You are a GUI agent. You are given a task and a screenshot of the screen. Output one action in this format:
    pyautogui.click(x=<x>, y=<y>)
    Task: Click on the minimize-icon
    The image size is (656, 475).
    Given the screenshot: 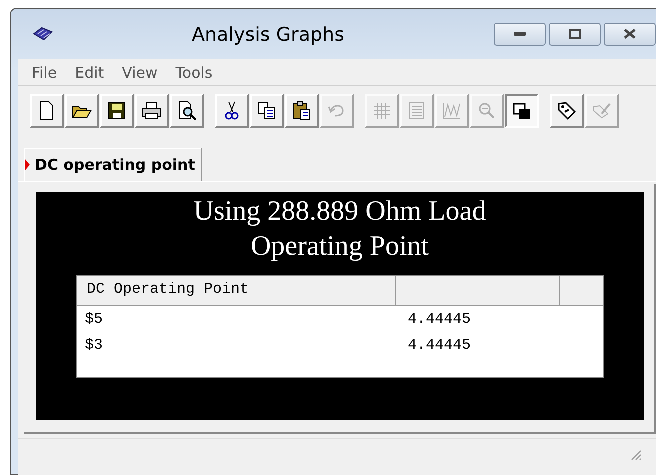 What is the action you would take?
    pyautogui.click(x=520, y=34)
    